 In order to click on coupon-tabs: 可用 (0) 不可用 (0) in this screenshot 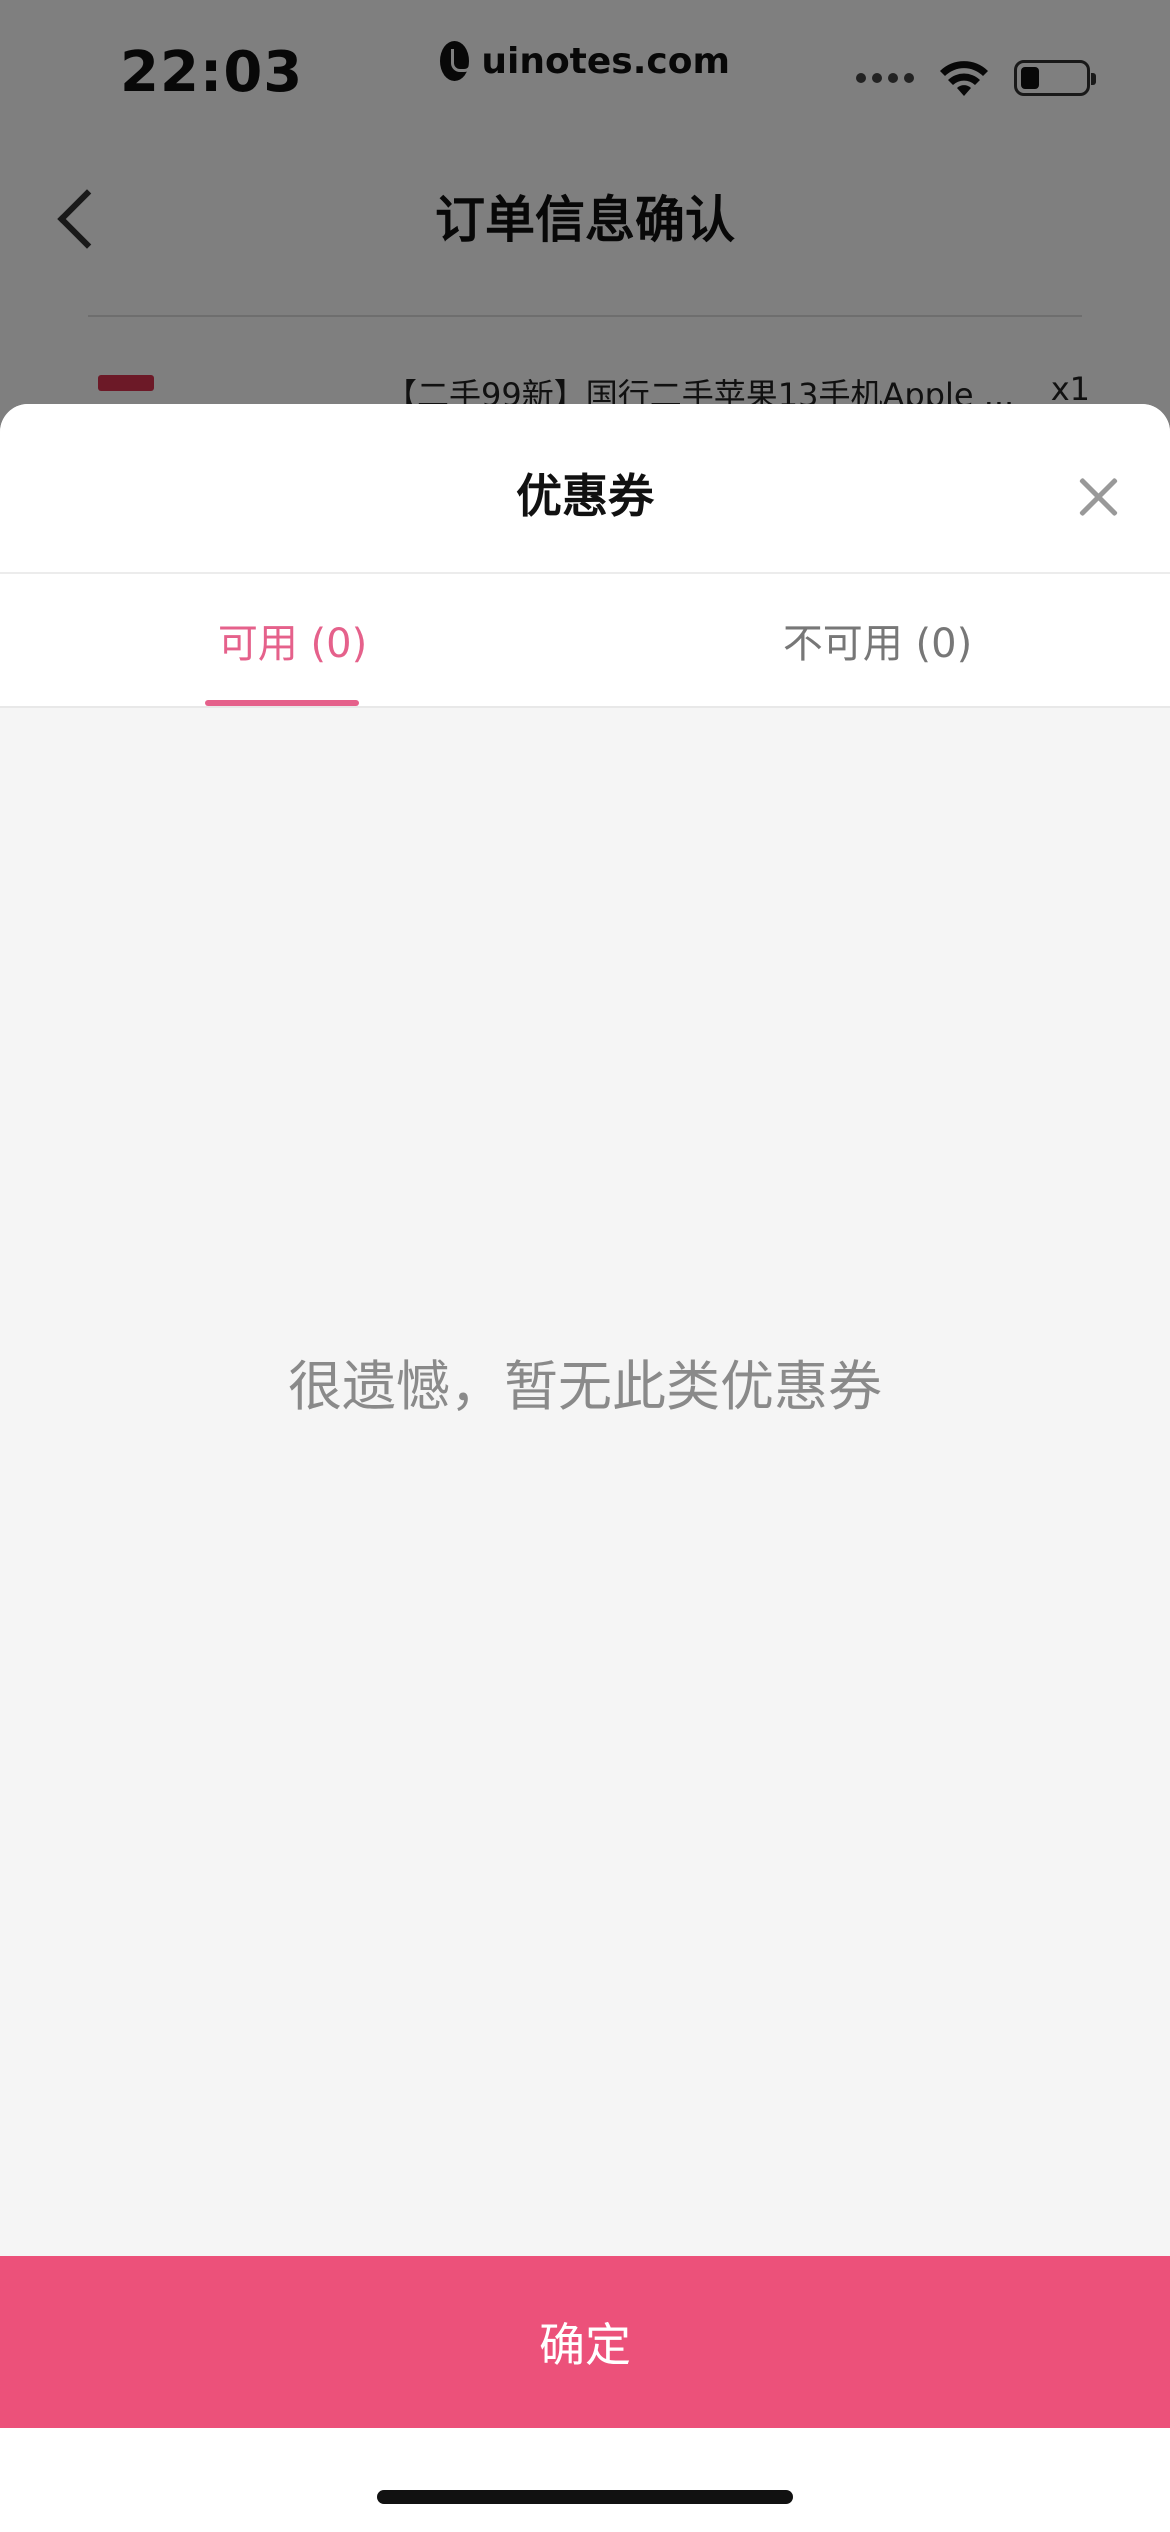, I will do `click(585, 641)`.